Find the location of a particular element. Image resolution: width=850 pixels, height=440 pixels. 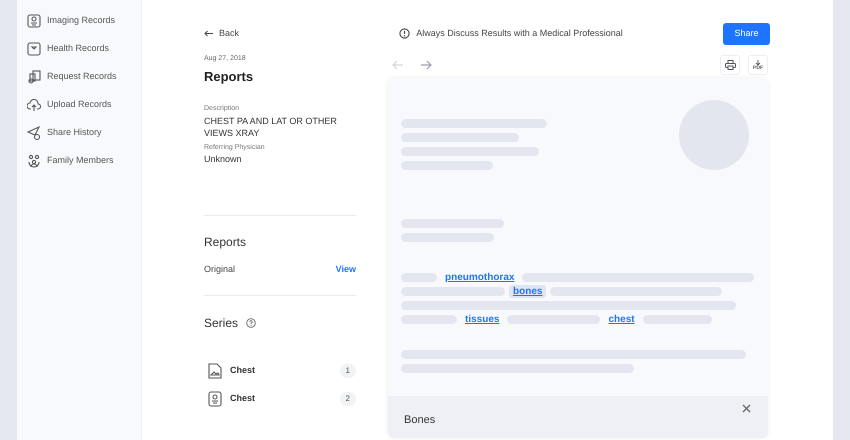

sidebar-item: Share History is located at coordinates (74, 133).